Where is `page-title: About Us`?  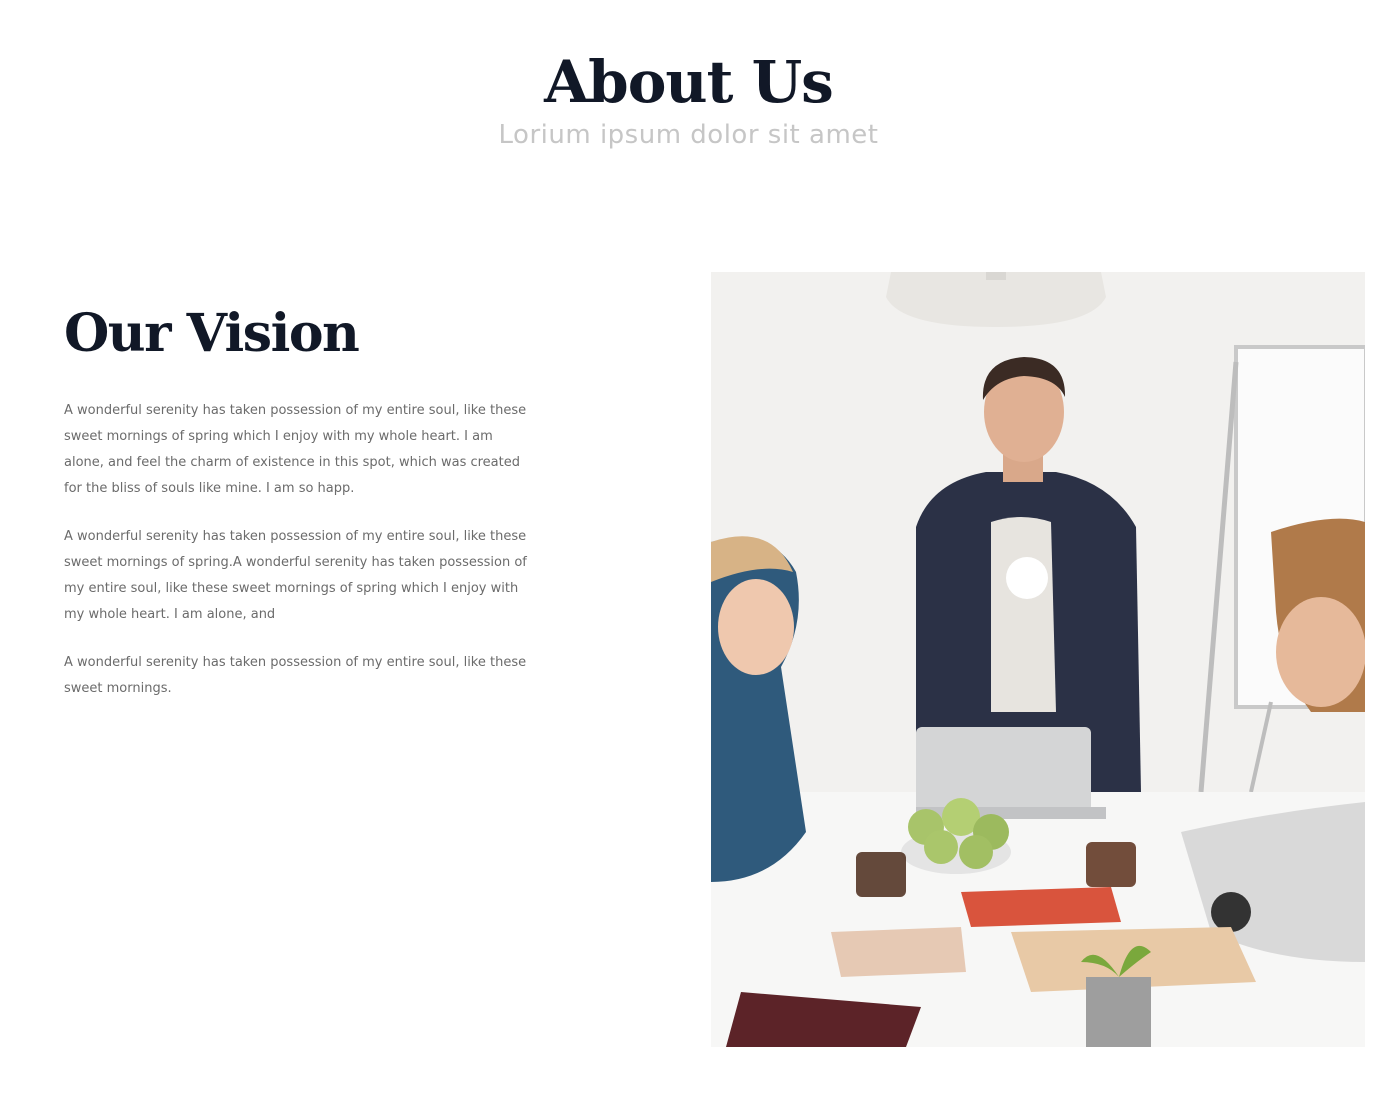 page-title: About Us is located at coordinates (689, 82).